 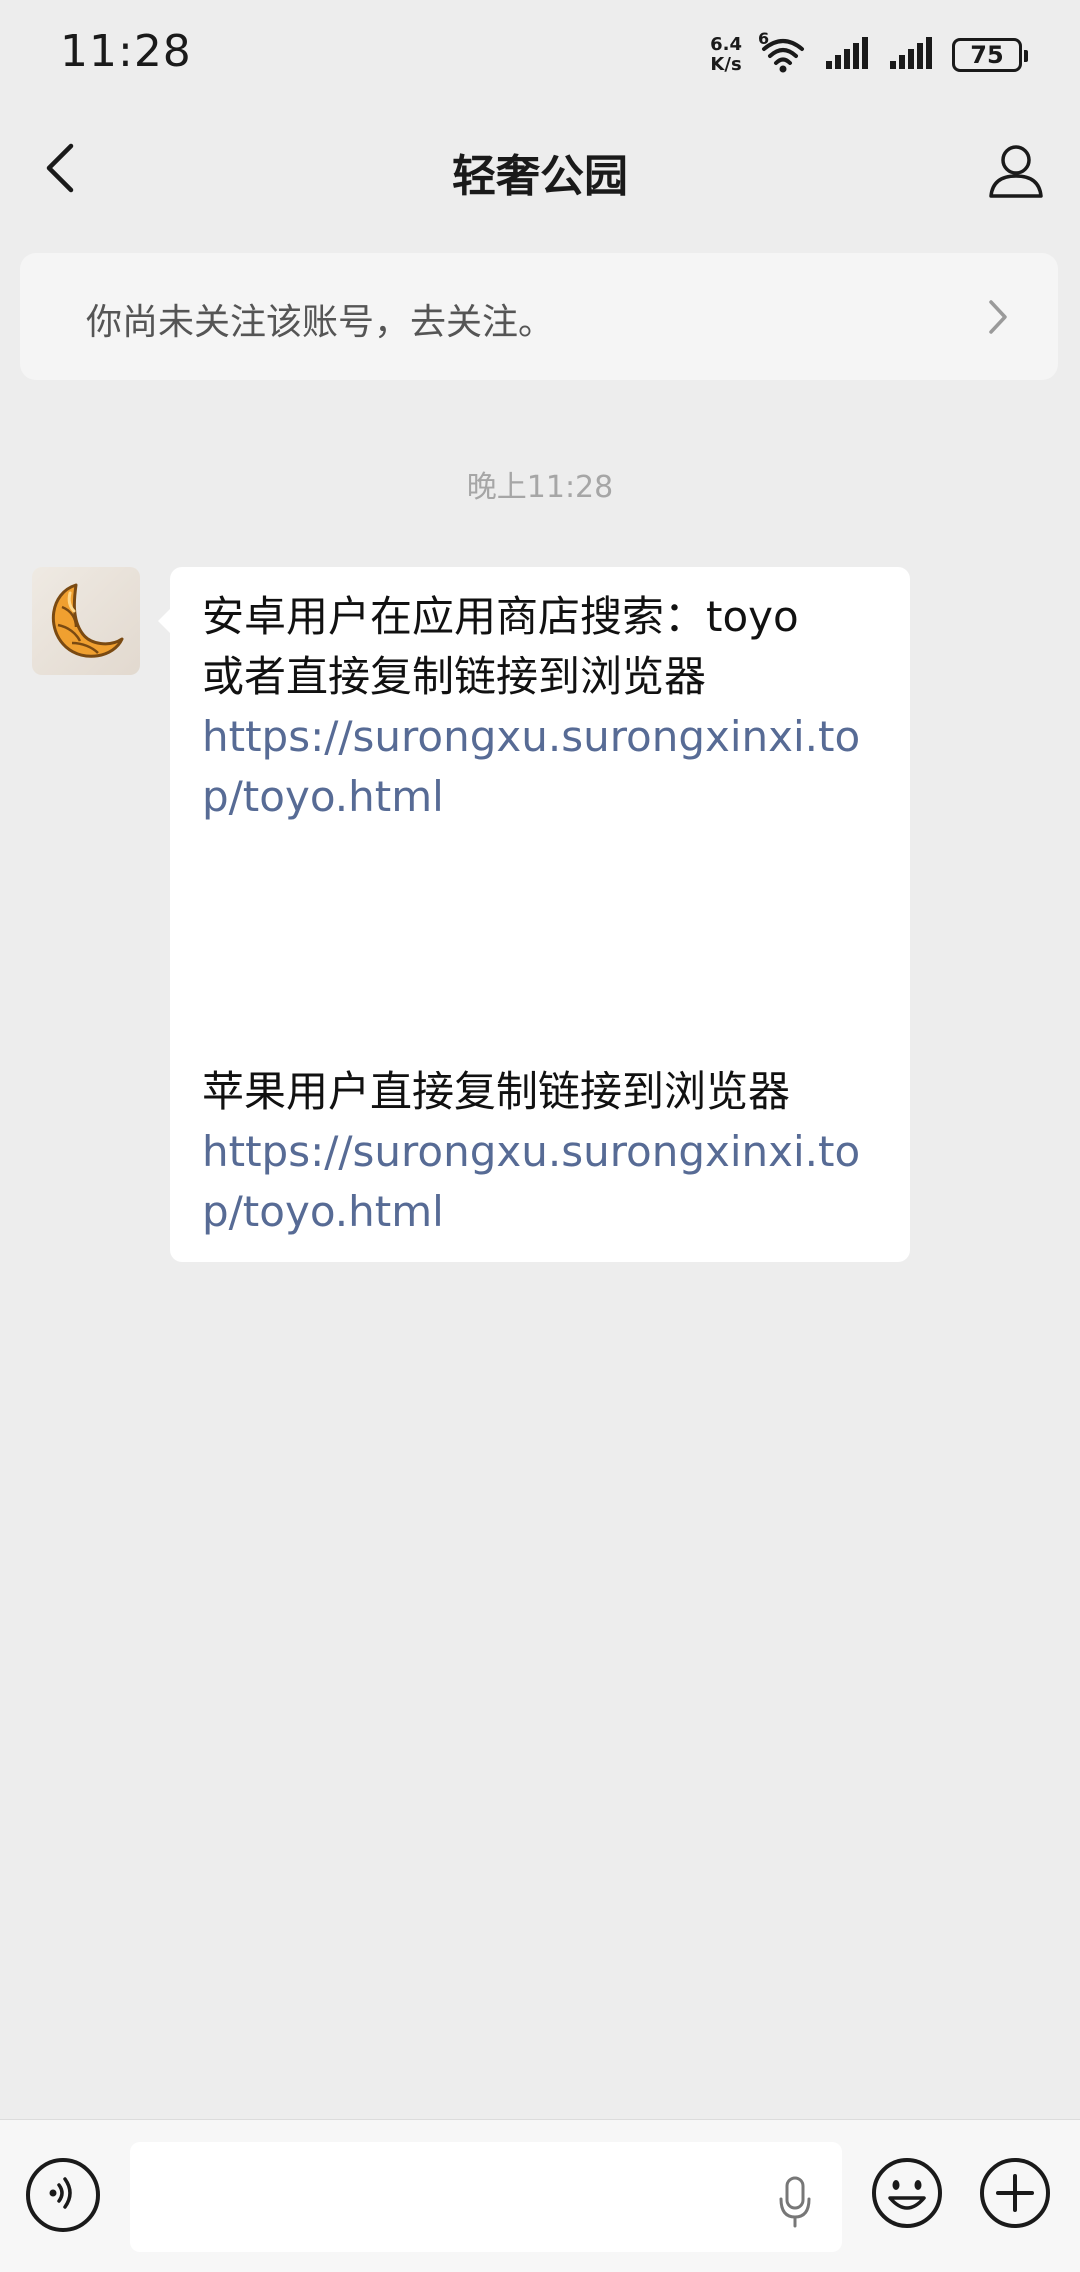 I want to click on status-bar: 11:28 6.4 K/s 6 75, so click(x=540, y=55).